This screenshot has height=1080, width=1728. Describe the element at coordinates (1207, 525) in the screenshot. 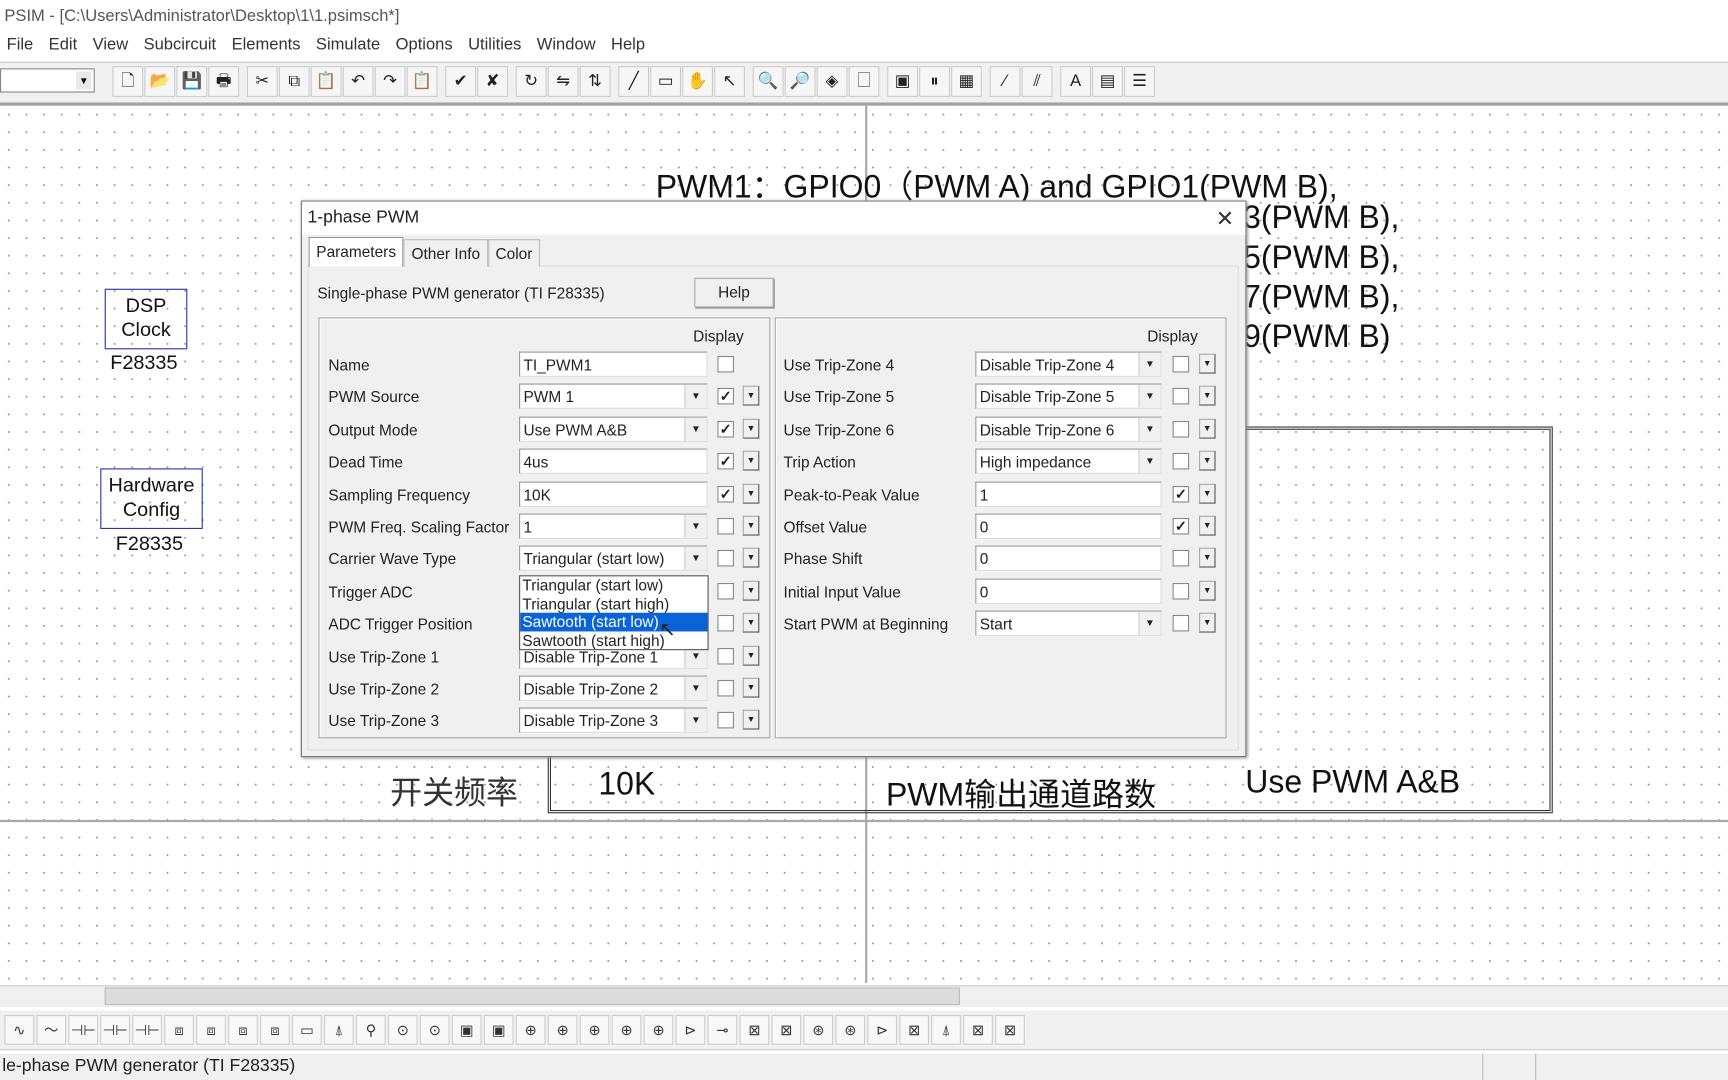

I see `offset-value-display-options-button: ▼` at that location.